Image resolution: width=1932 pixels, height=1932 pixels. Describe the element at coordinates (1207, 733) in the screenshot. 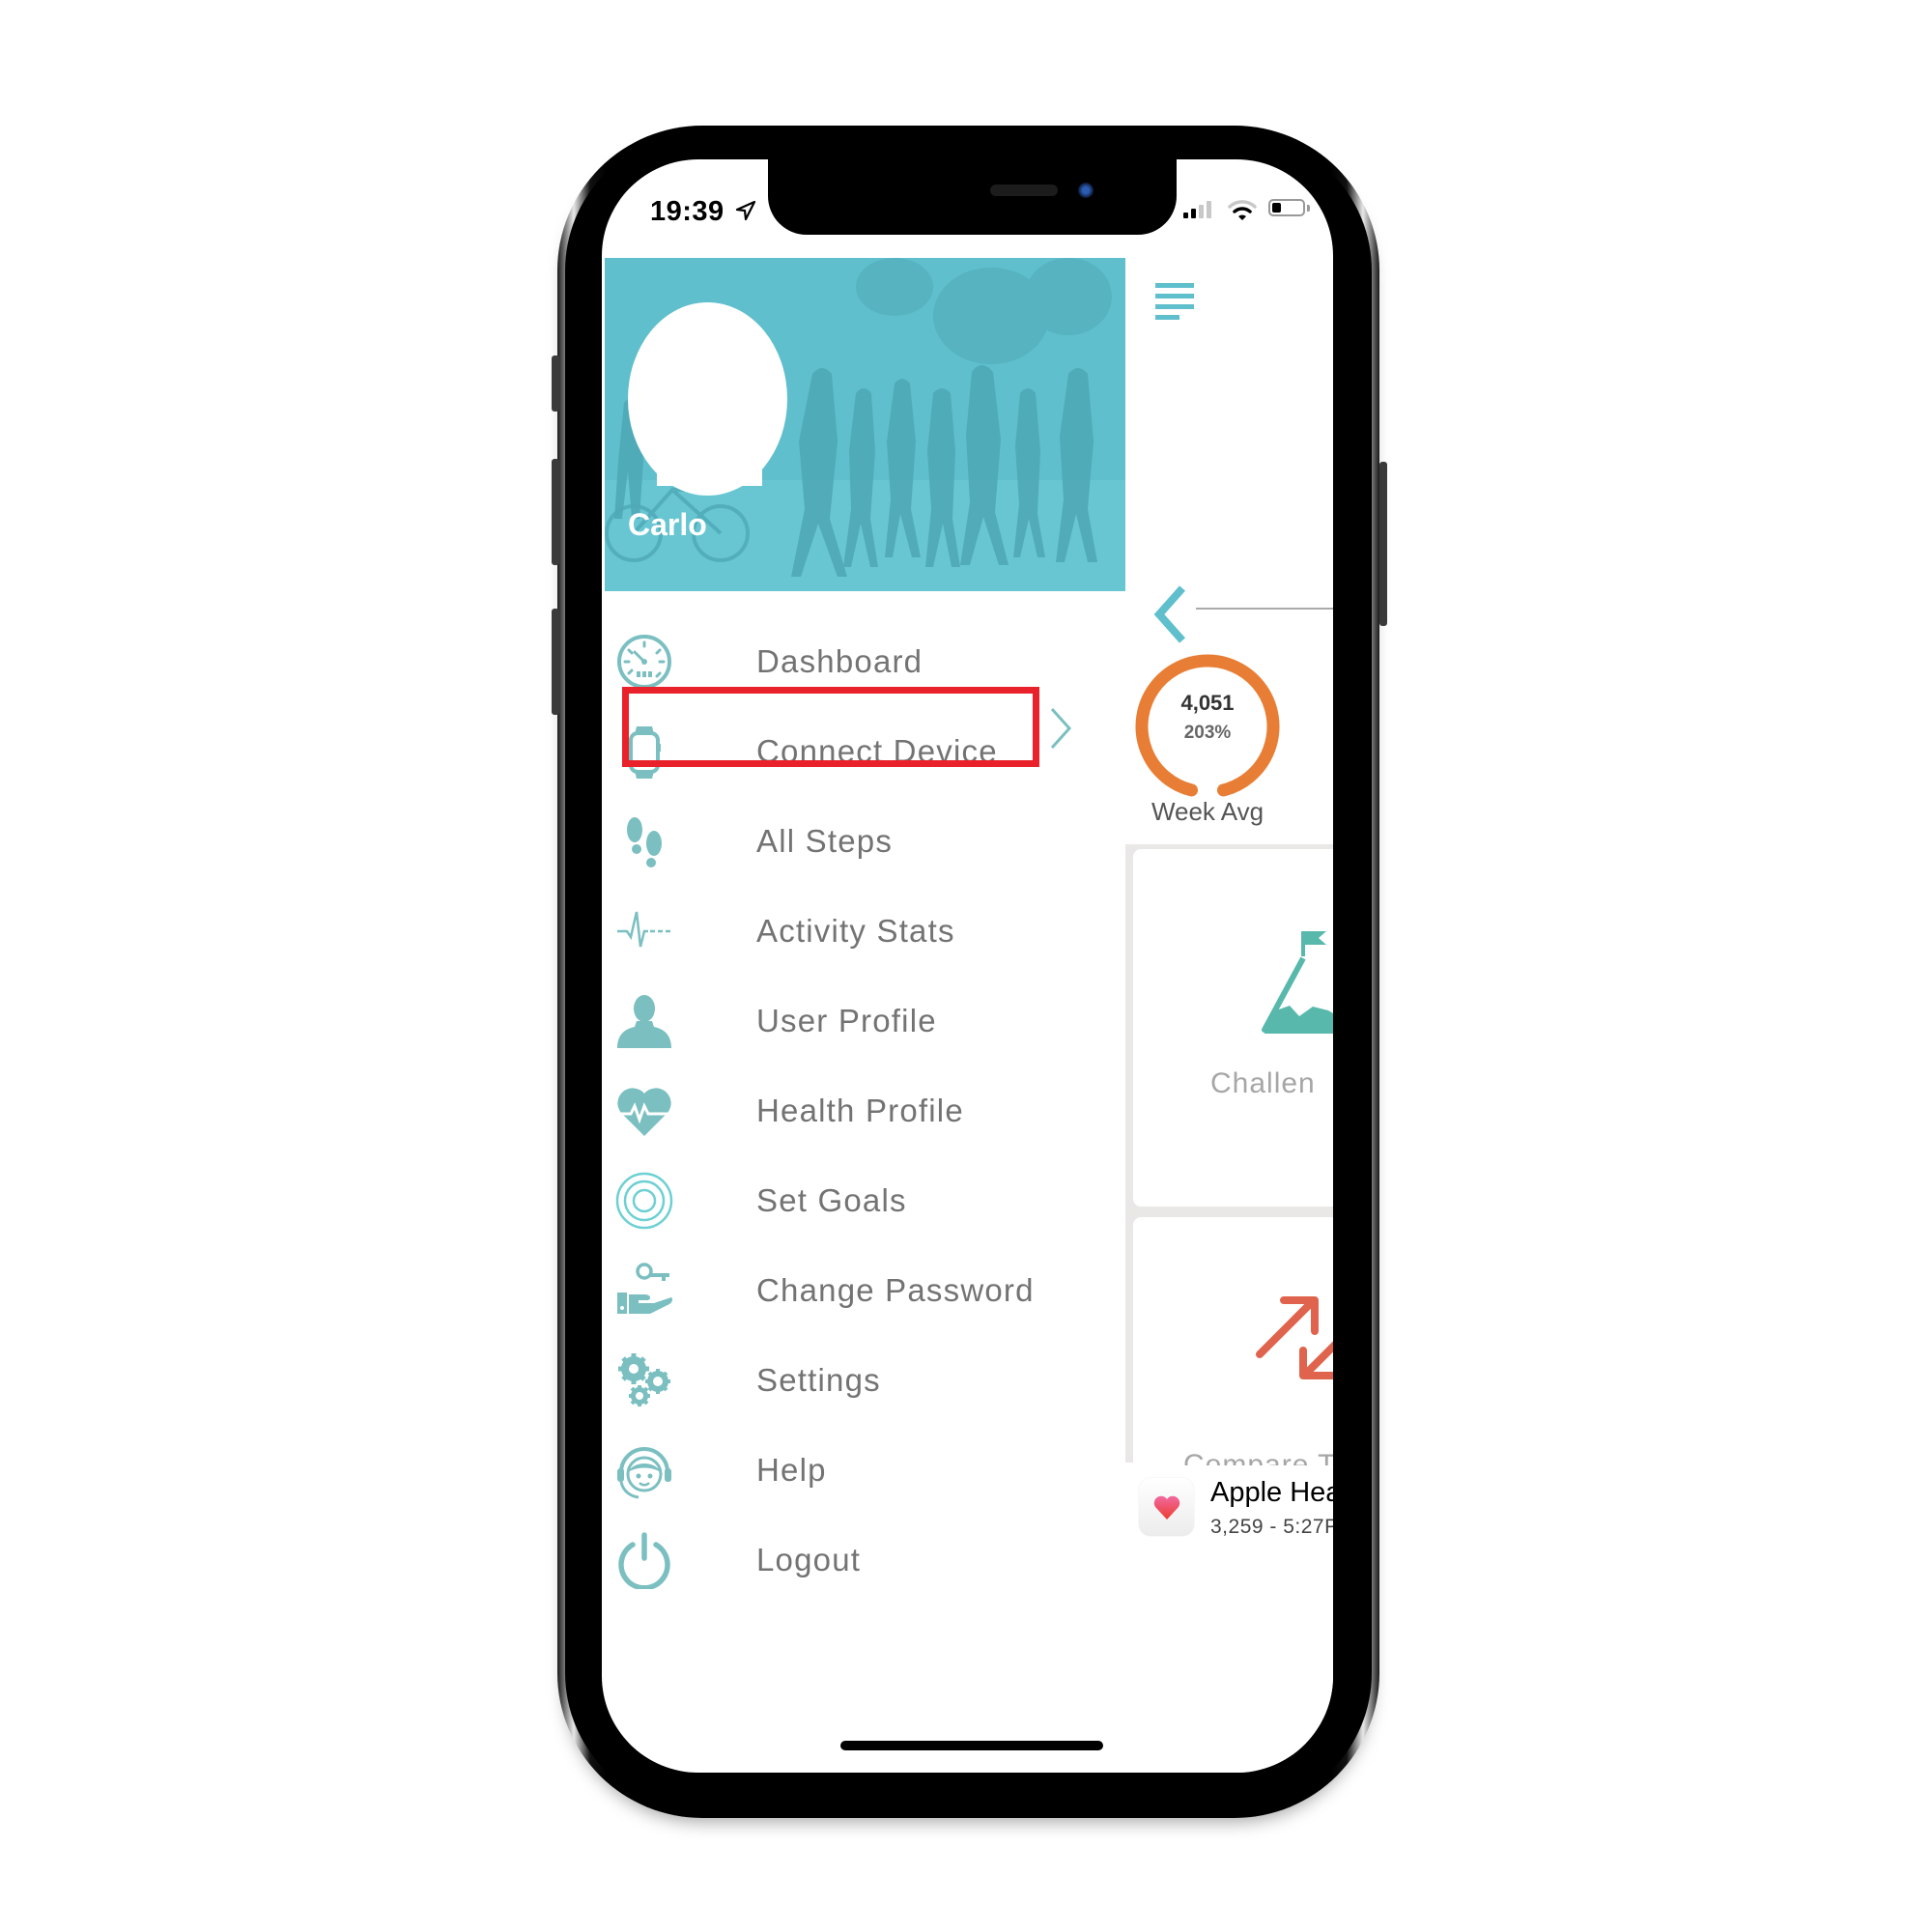

I see `week-avg-percent: 203%` at that location.